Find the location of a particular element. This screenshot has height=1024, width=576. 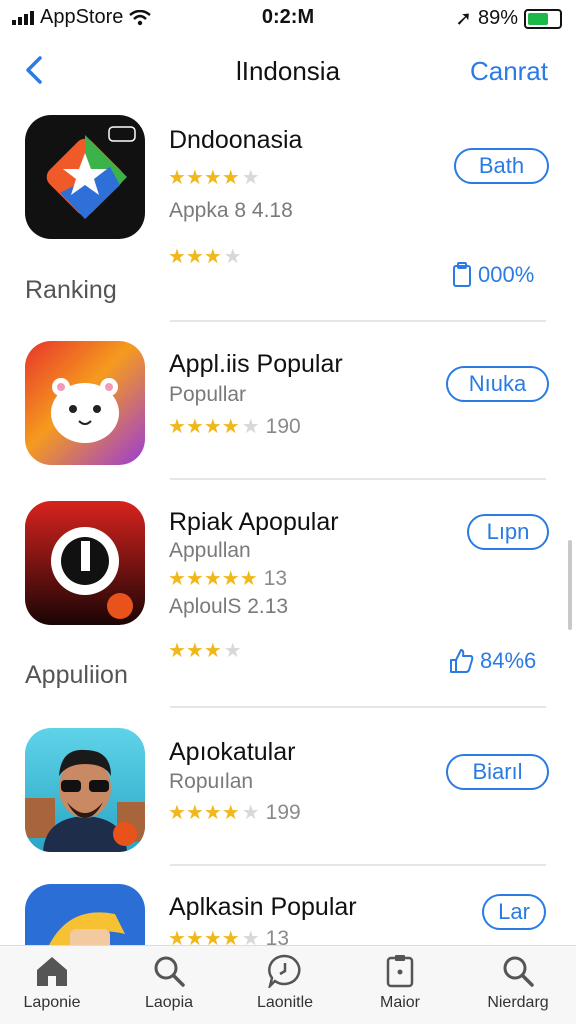

get-button: Lar is located at coordinates (514, 912).